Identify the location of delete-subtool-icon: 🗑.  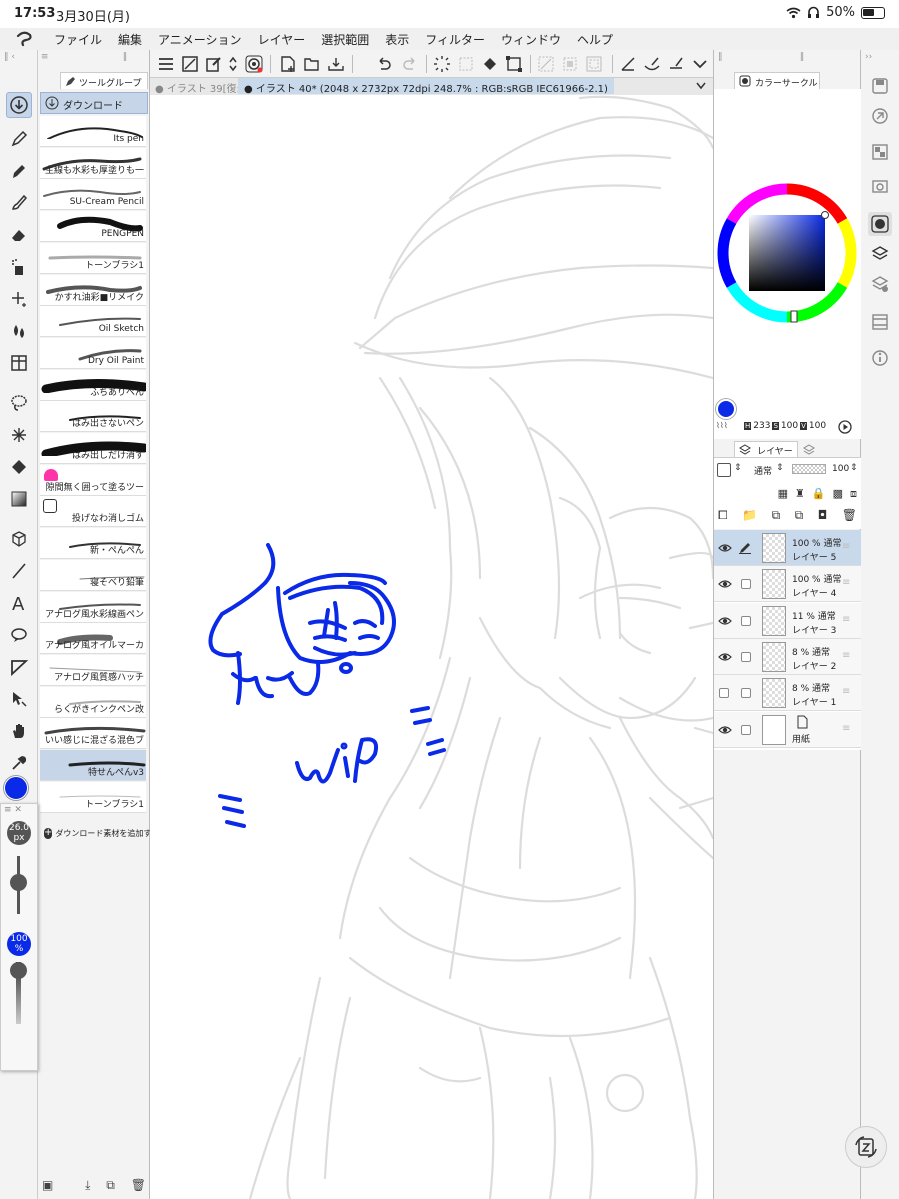
(138, 1187).